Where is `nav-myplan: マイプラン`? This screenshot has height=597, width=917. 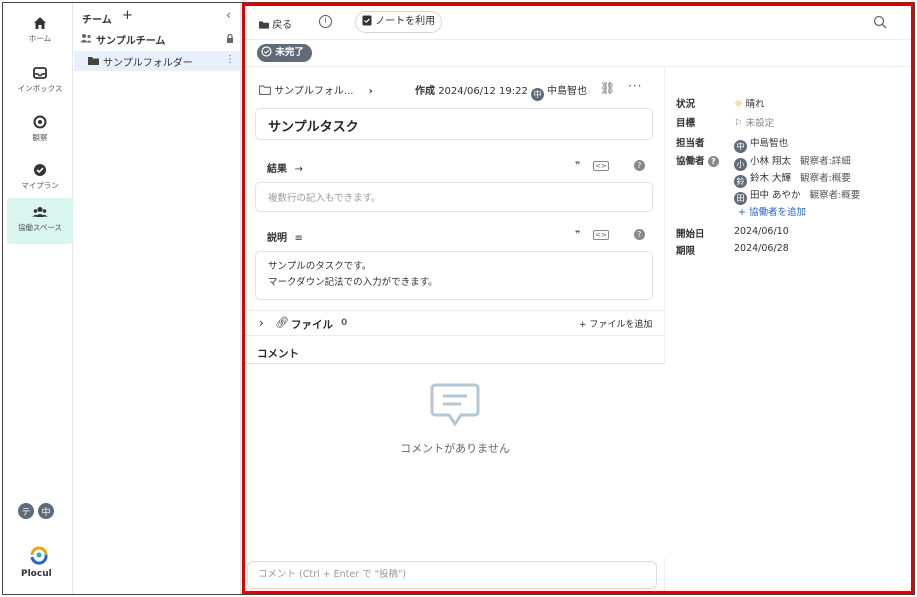 nav-myplan: マイプラン is located at coordinates (40, 179).